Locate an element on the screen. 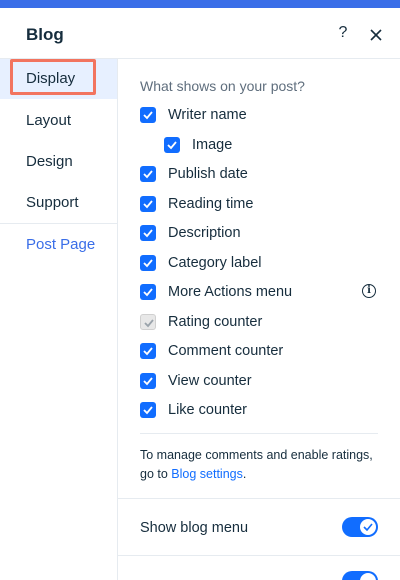 The image size is (400, 580). checkbox-label: Image is located at coordinates (212, 145).